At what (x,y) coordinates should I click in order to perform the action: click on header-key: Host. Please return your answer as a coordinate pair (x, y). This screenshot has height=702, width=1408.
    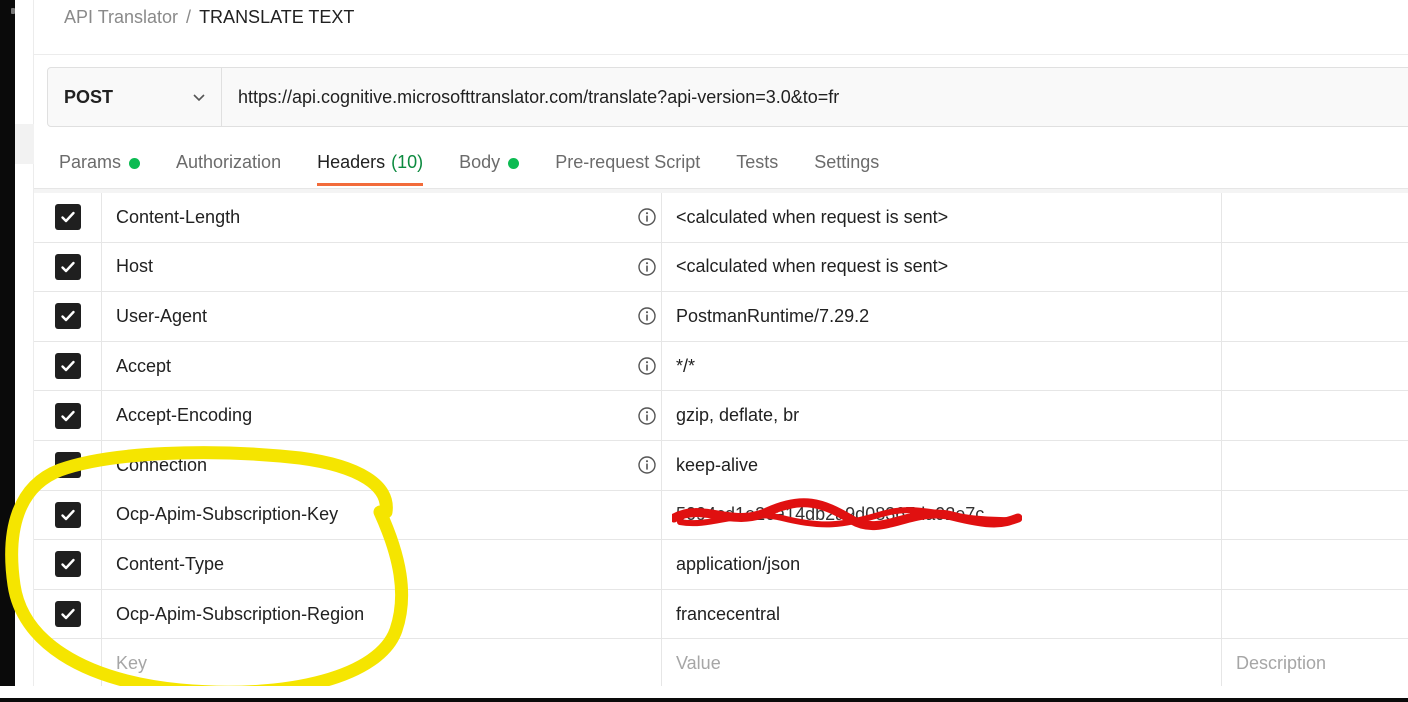
    Looking at the image, I should click on (135, 266).